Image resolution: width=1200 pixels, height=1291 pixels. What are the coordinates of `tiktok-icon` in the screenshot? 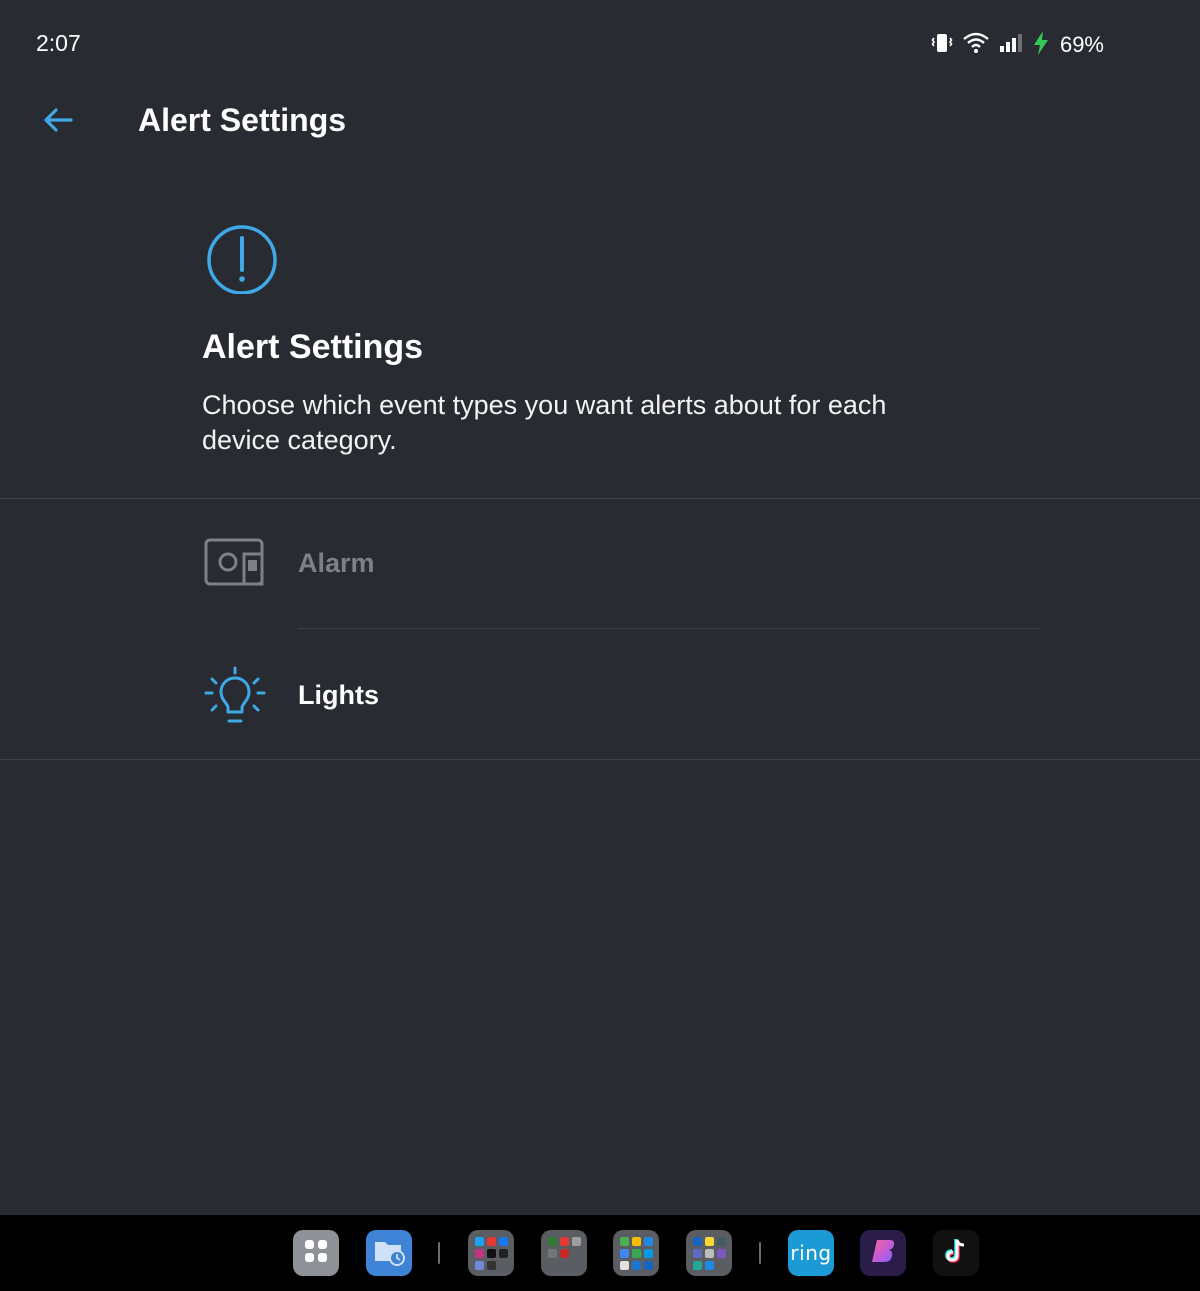 It's located at (956, 1253).